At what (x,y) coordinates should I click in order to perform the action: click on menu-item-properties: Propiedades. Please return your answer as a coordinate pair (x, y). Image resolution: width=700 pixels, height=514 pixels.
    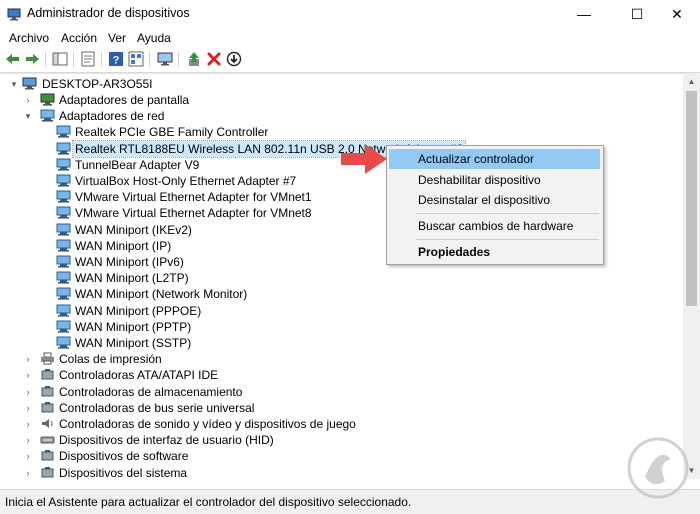
    Looking at the image, I should click on (494, 252).